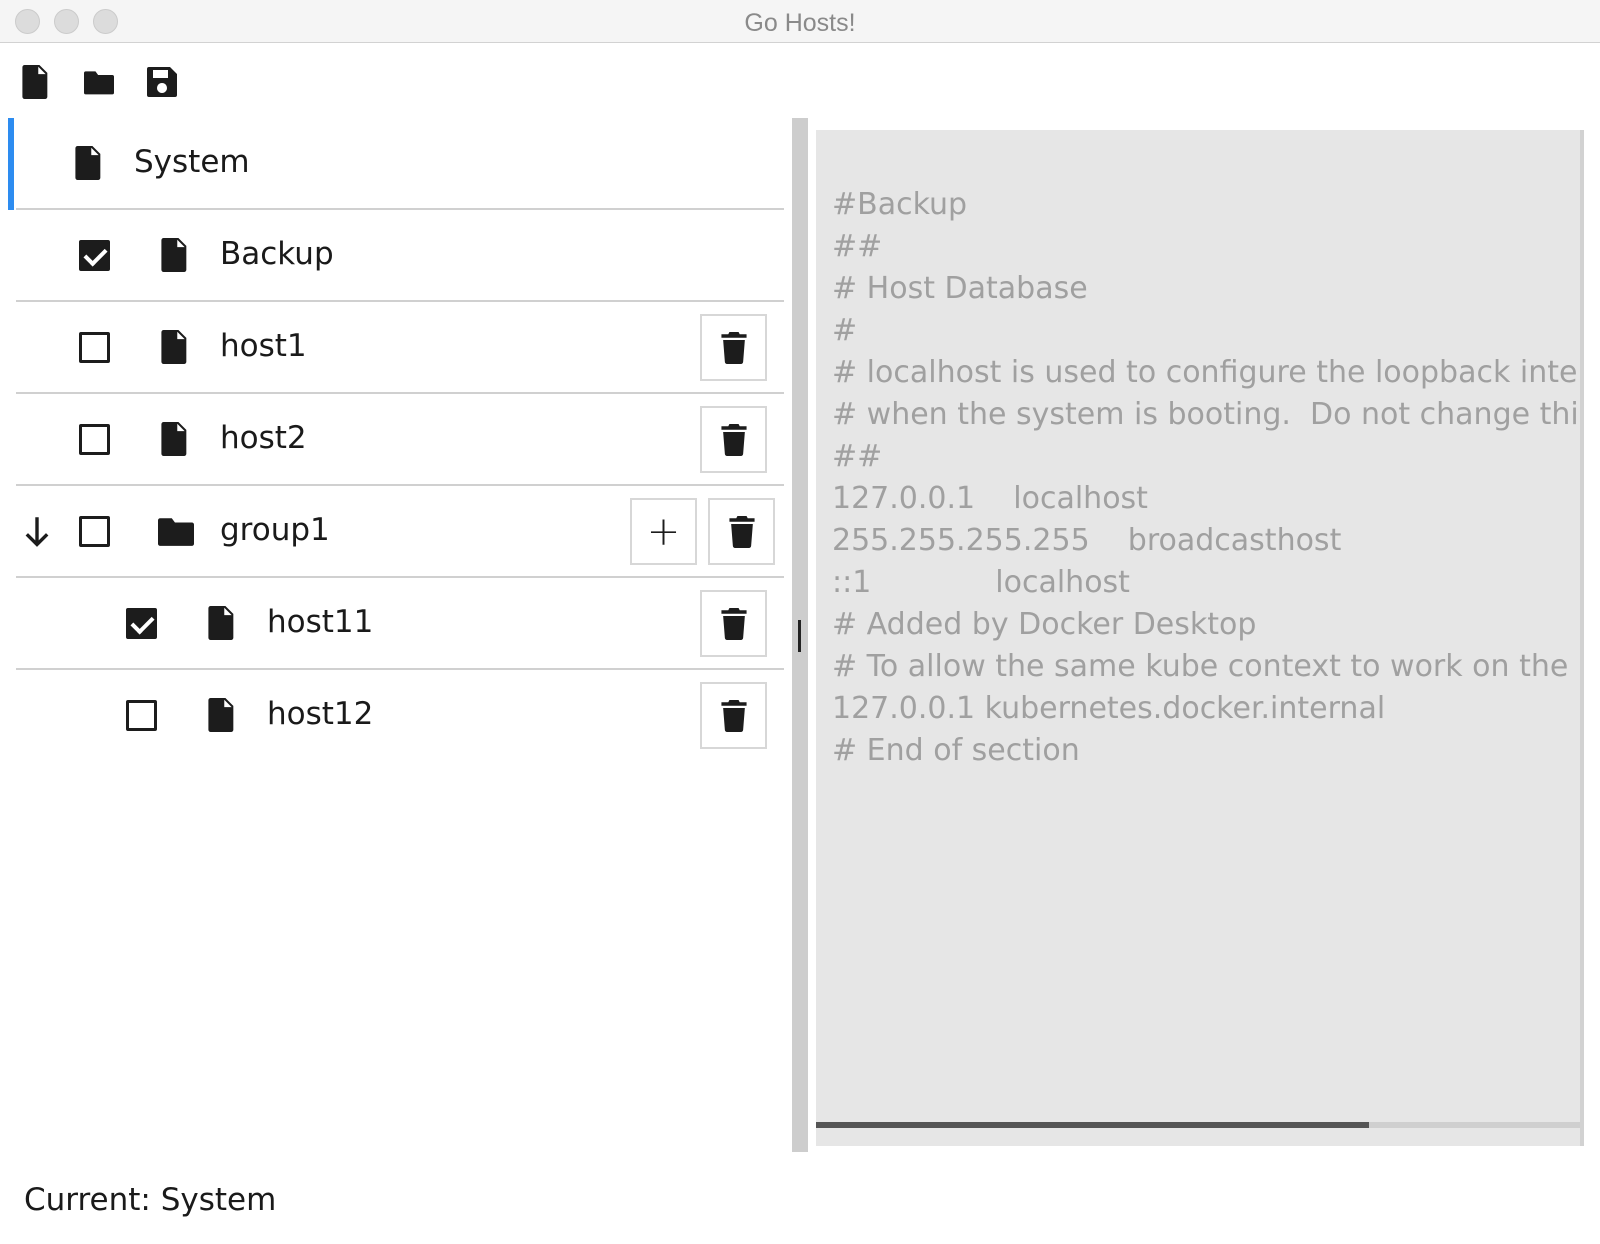 This screenshot has height=1244, width=1600. I want to click on title-bar: Go Hosts!, so click(800, 21).